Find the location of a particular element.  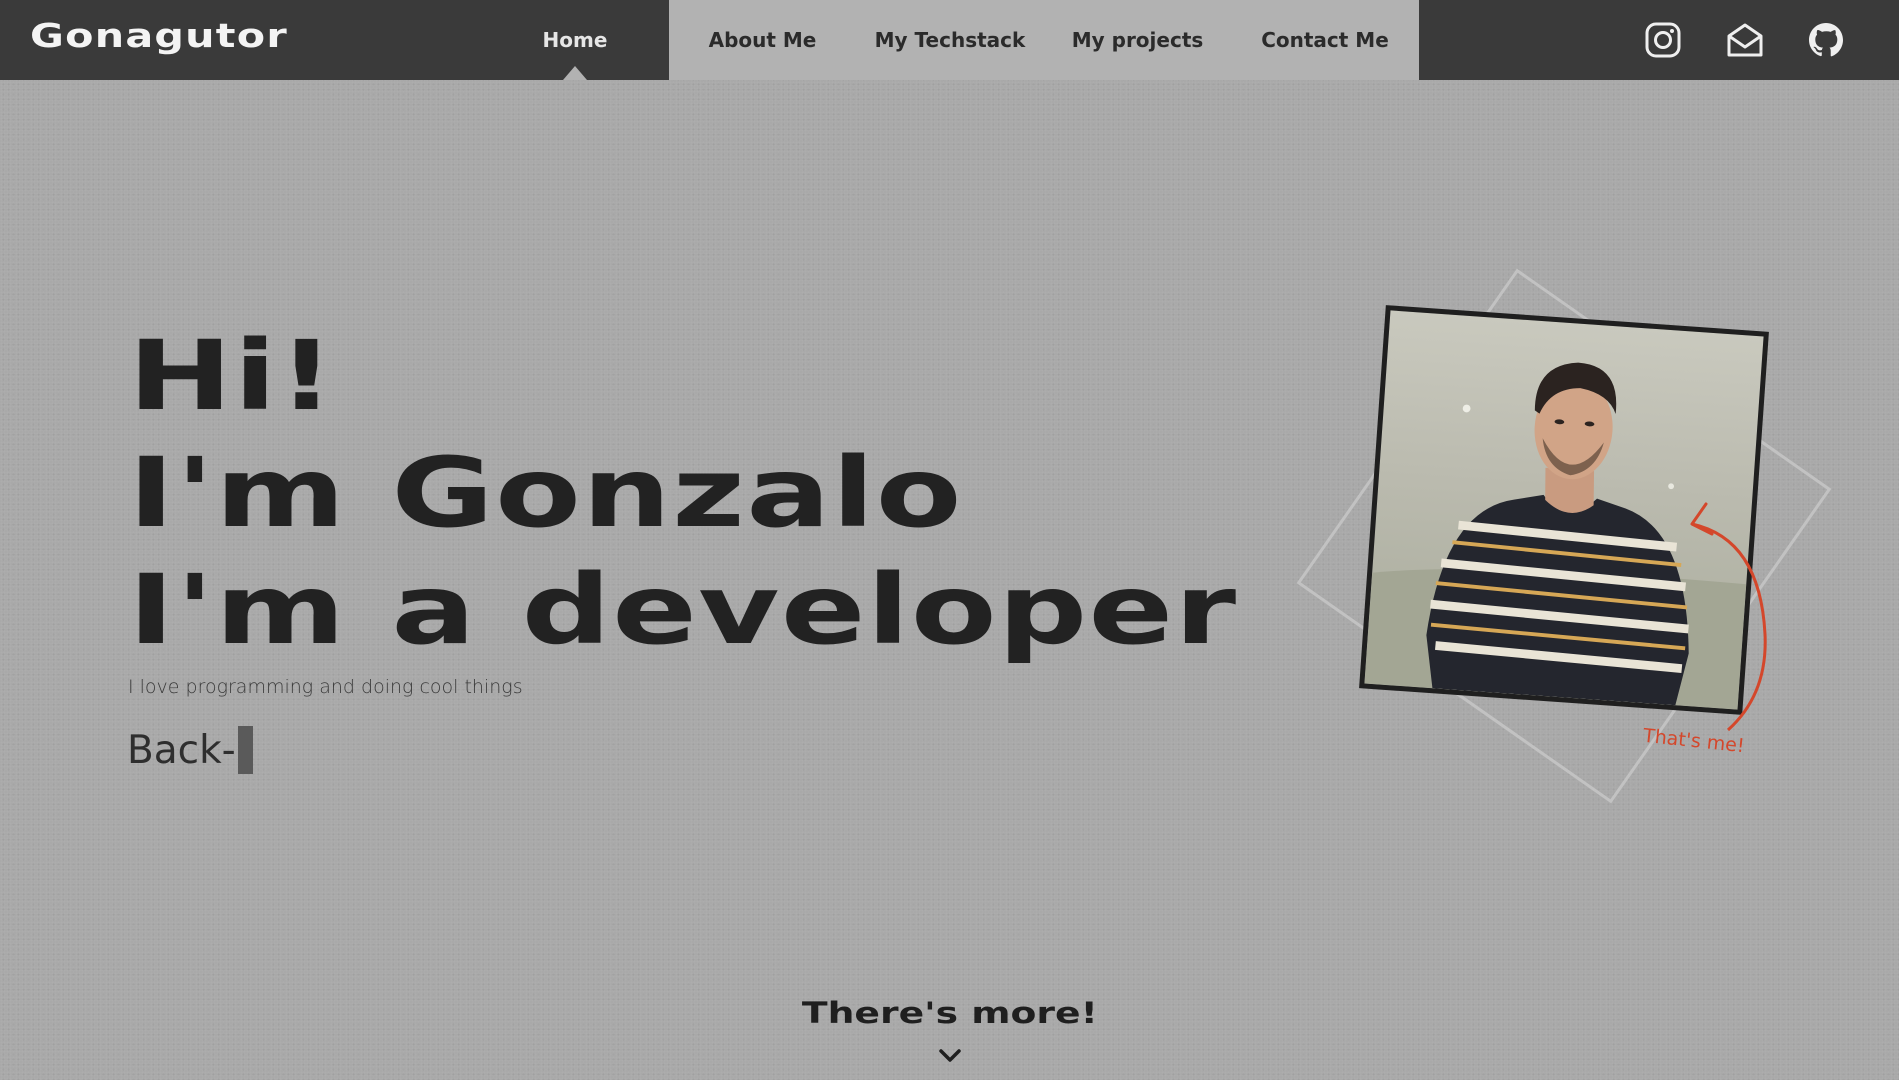

hero-line-greeting: Hi! is located at coordinates (232, 376).